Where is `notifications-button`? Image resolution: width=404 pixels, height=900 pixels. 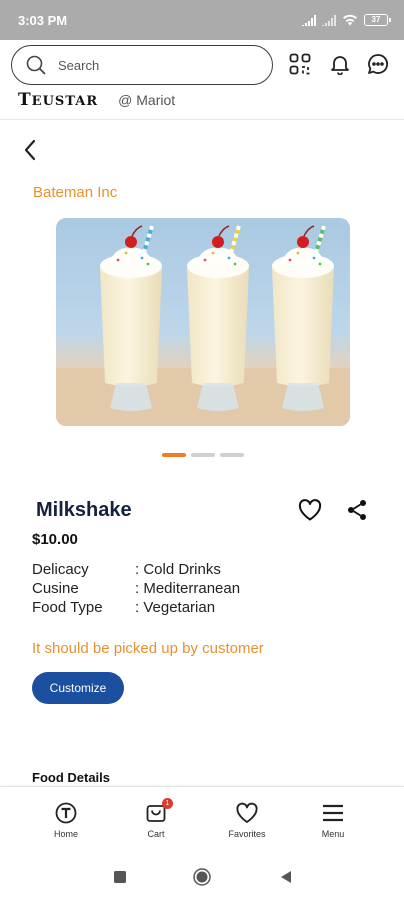 notifications-button is located at coordinates (340, 64).